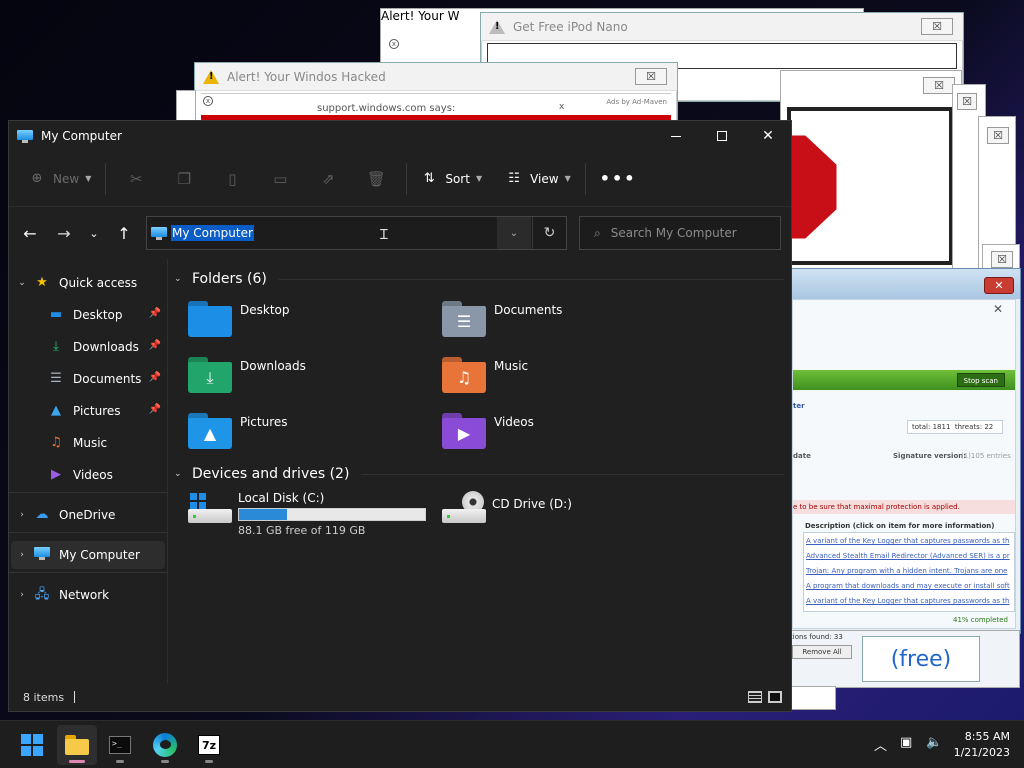 The height and width of the screenshot is (768, 1024). Describe the element at coordinates (386, 108) in the screenshot. I see `support-text: support.windows.com says:` at that location.